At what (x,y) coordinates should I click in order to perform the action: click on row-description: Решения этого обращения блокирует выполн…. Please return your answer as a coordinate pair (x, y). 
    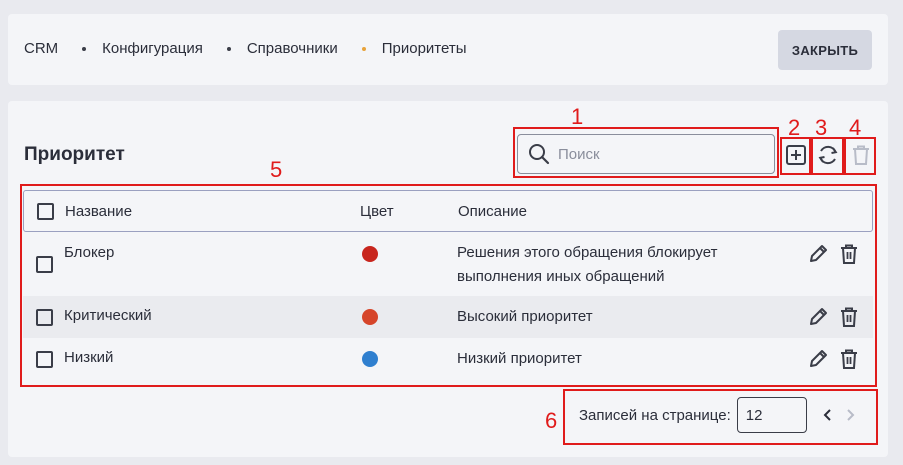
    Looking at the image, I should click on (587, 264).